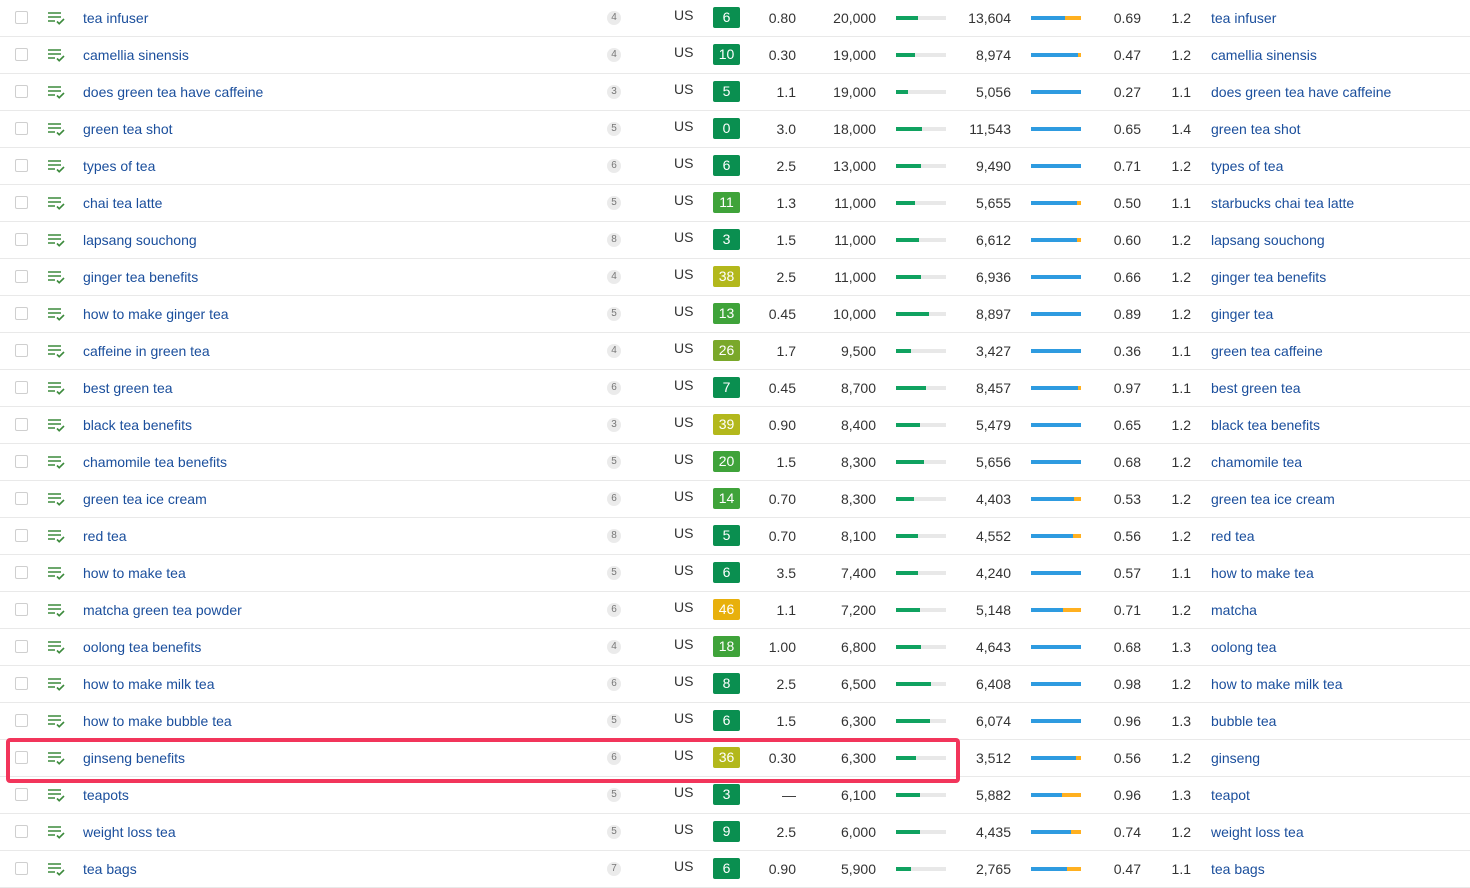  Describe the element at coordinates (614, 573) in the screenshot. I see `position-badge: 5` at that location.